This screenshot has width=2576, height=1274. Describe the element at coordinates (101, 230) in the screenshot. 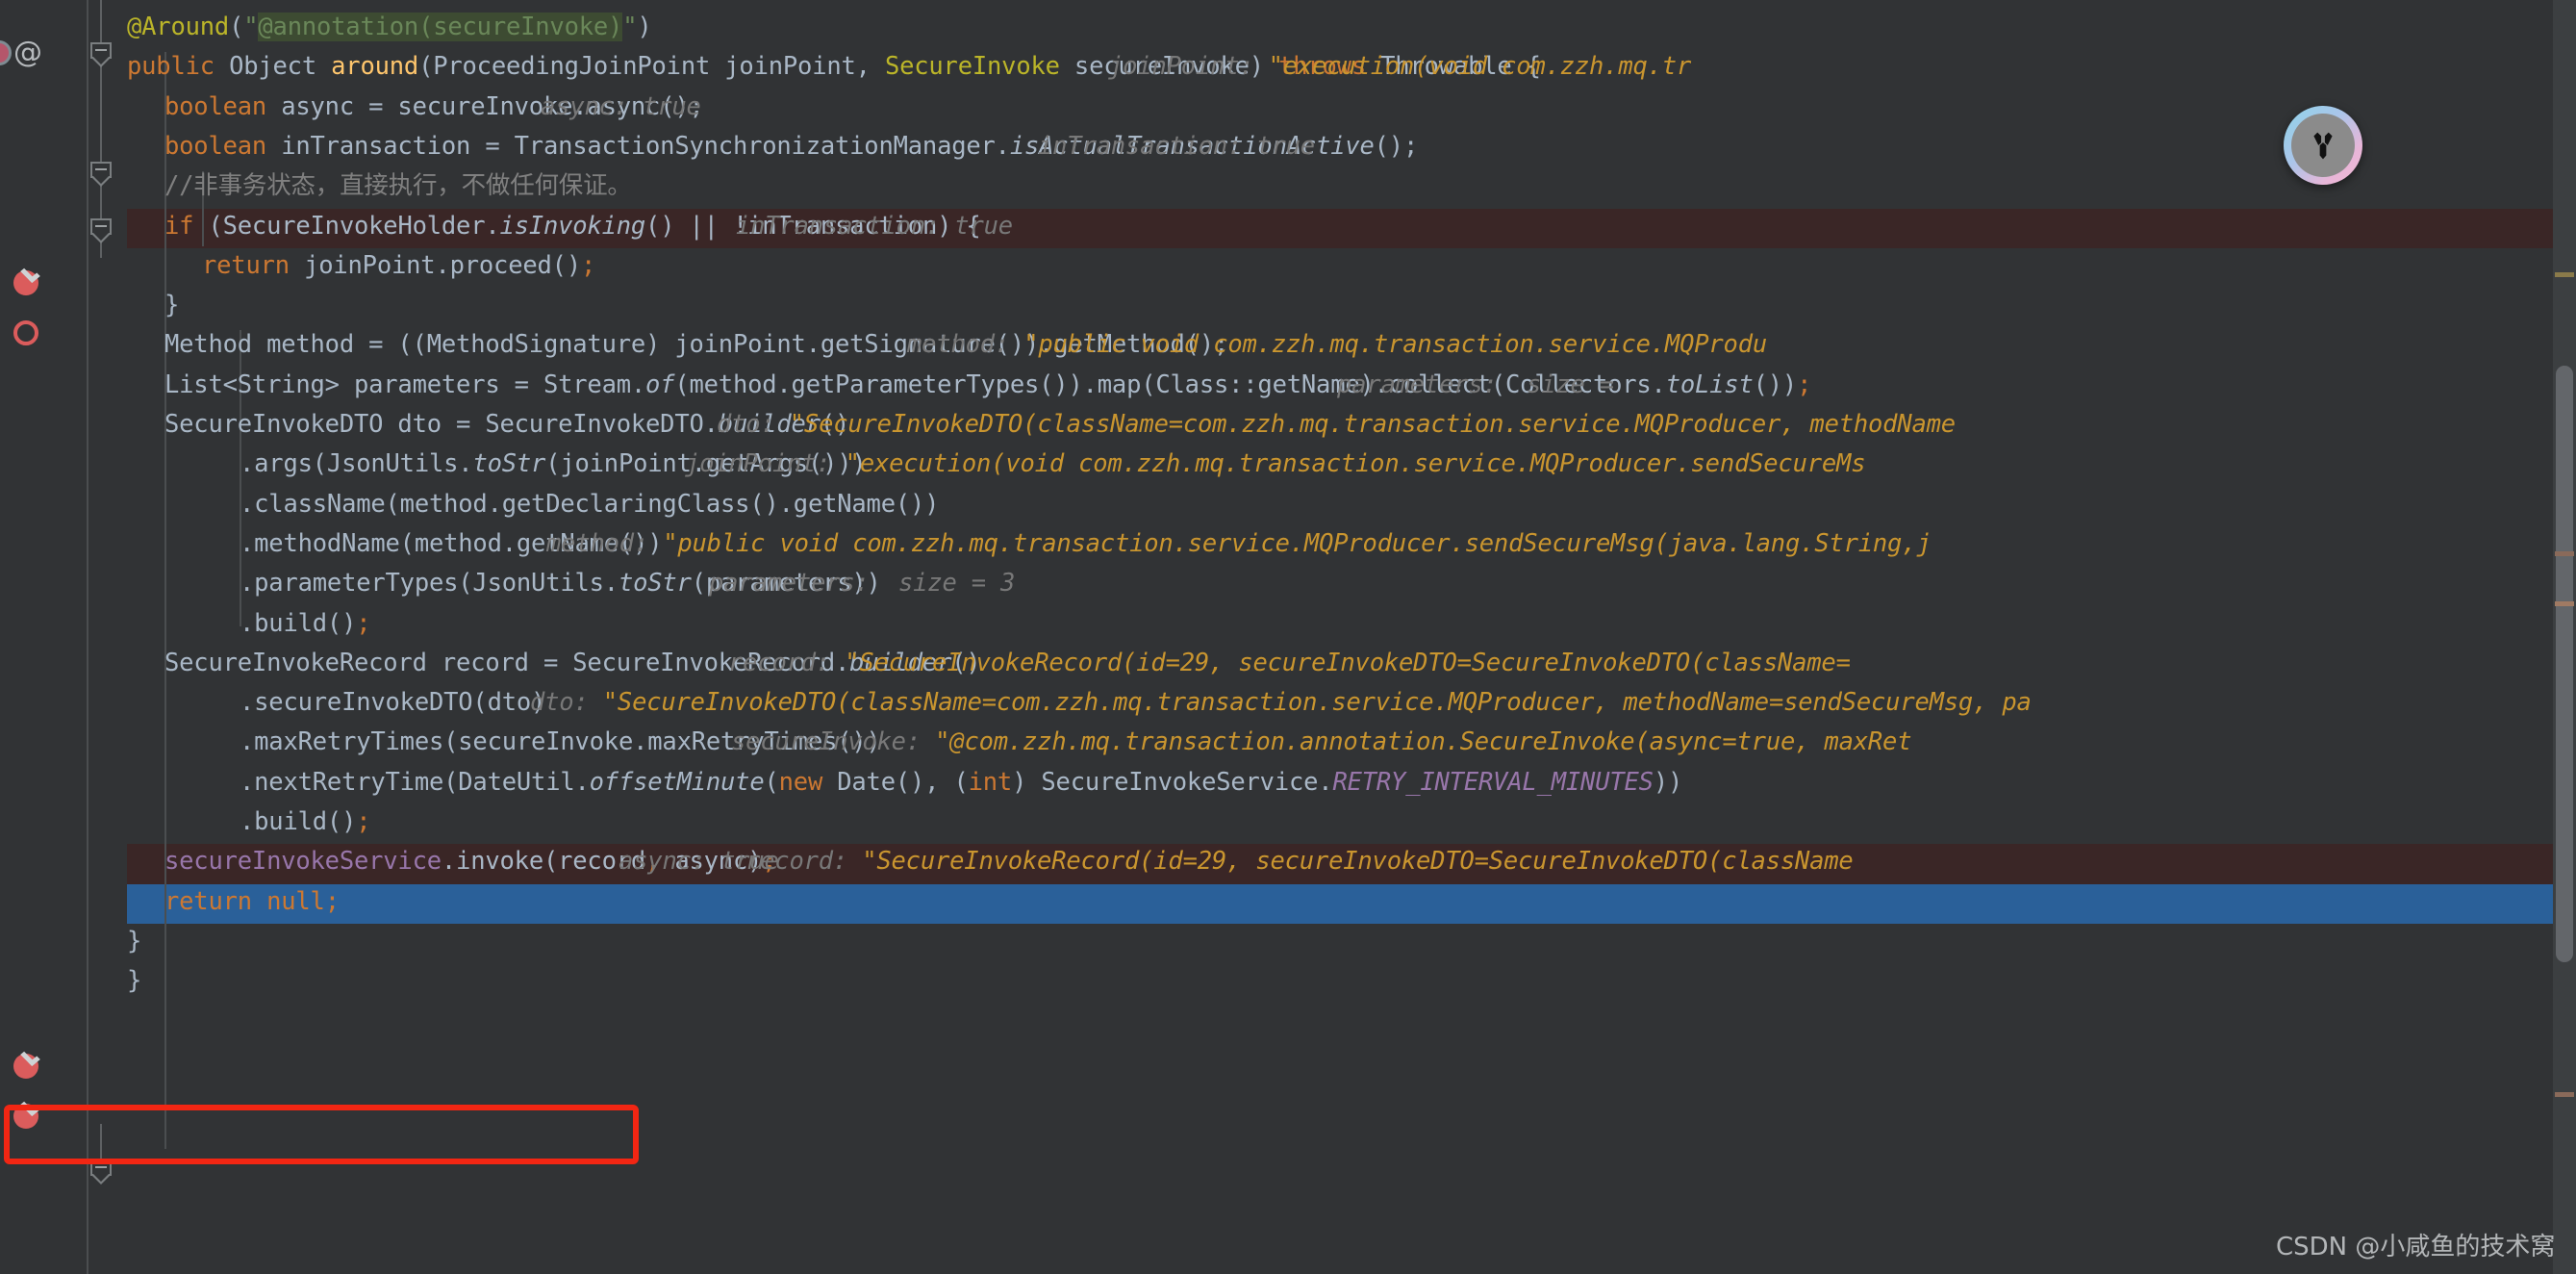

I see `fold-handle-if-end` at that location.